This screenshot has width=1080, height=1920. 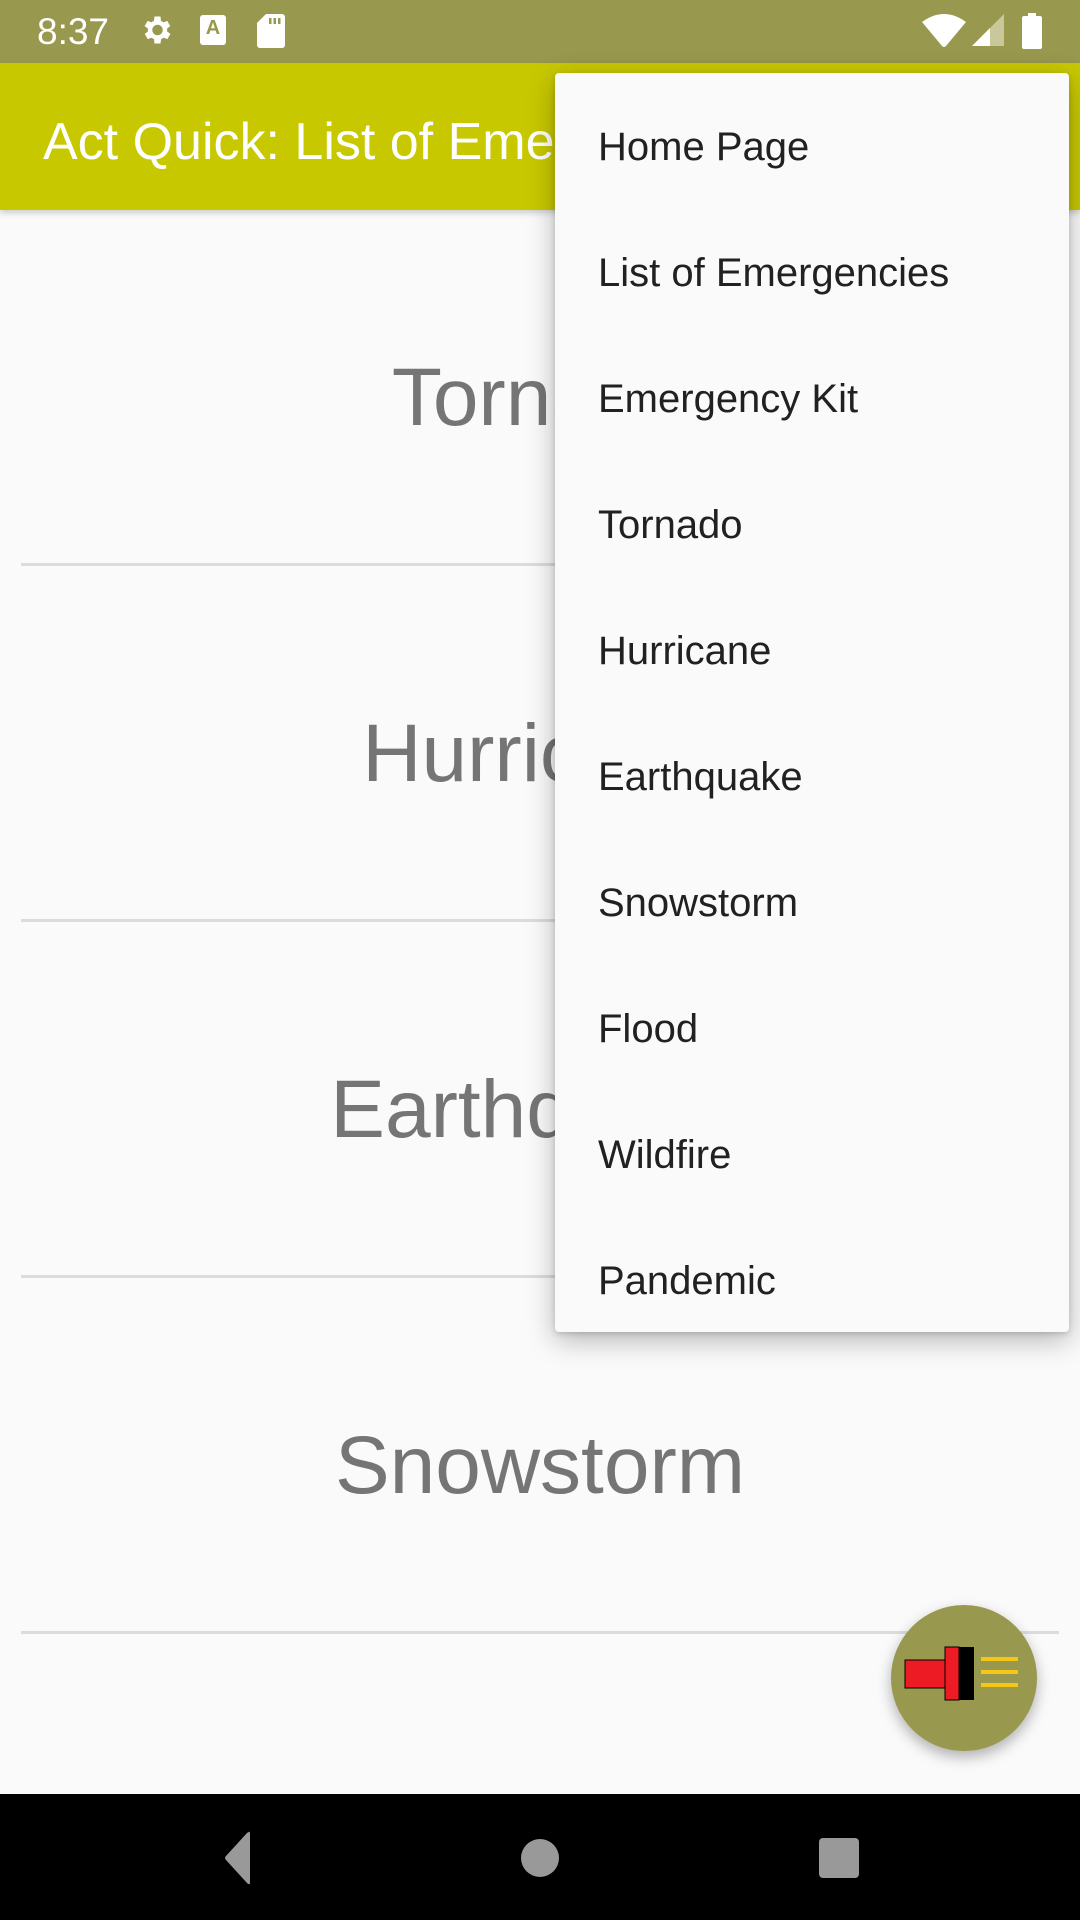 What do you see at coordinates (1032, 31) in the screenshot?
I see `battery-icon` at bounding box center [1032, 31].